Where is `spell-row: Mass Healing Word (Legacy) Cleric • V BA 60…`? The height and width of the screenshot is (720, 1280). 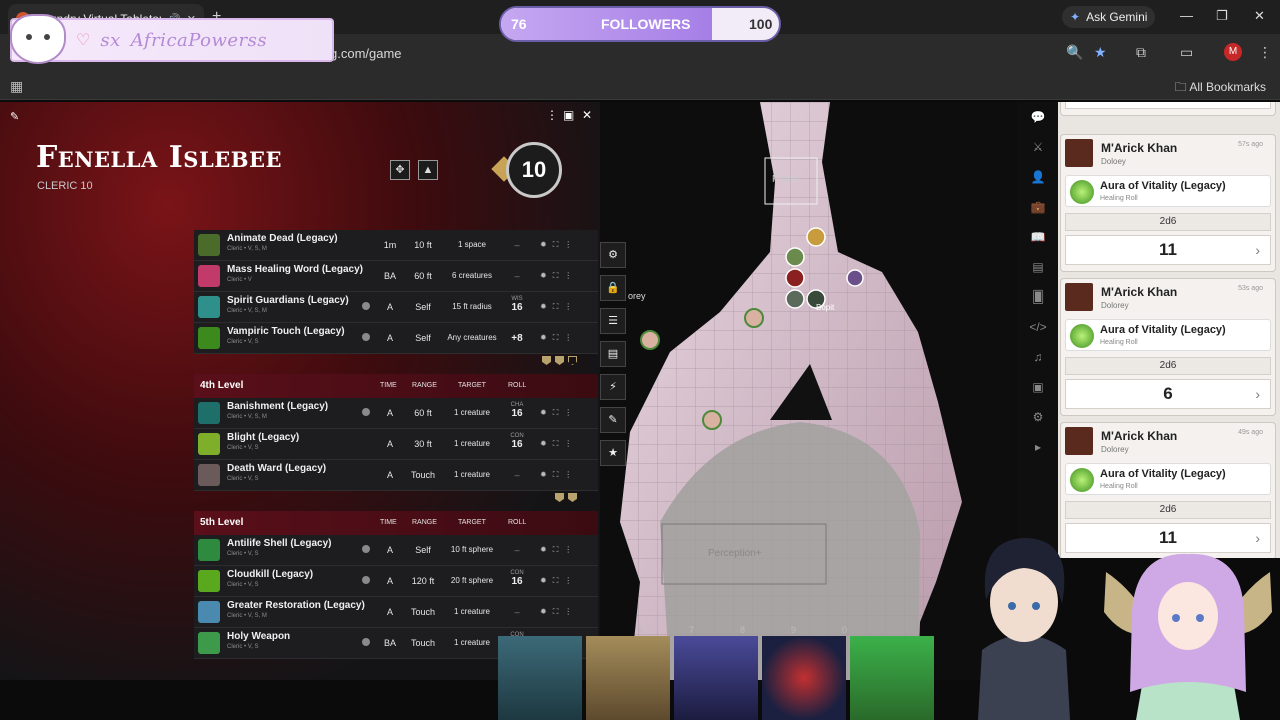 spell-row: Mass Healing Word (Legacy) Cleric • V BA 60… is located at coordinates (396, 276).